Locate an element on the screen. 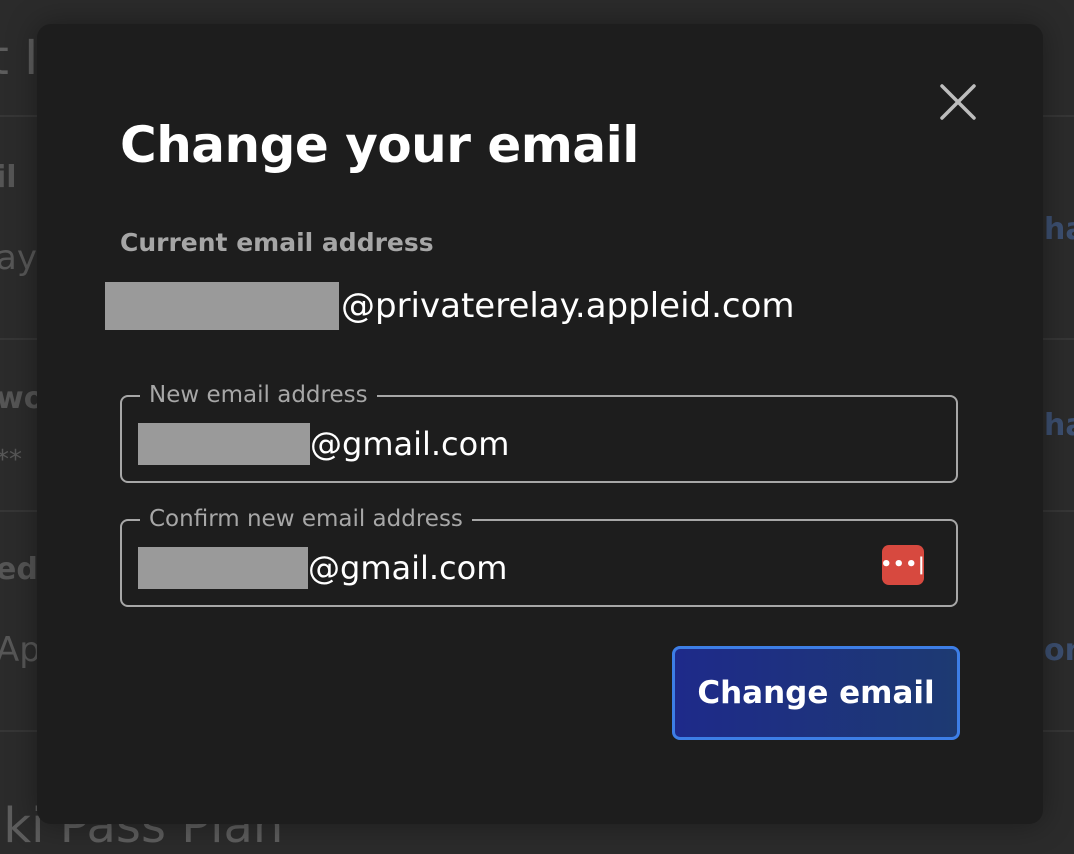  close-icon is located at coordinates (958, 102).